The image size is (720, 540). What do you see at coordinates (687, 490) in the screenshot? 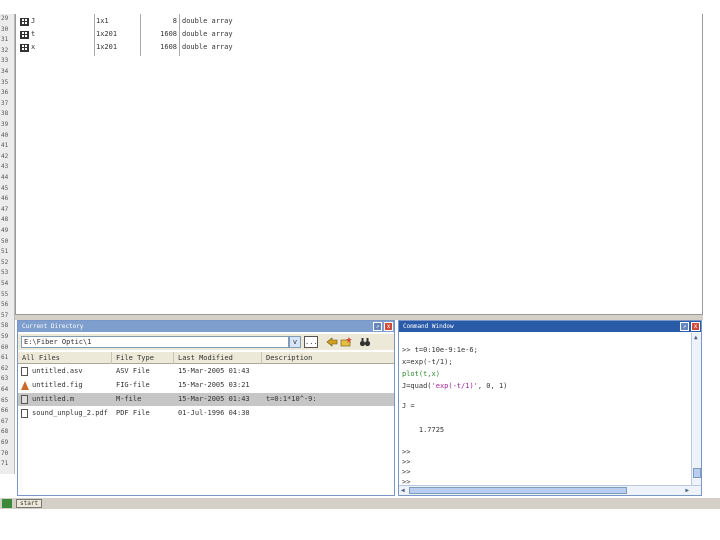
I see `scroll-right-icon: ▶` at bounding box center [687, 490].